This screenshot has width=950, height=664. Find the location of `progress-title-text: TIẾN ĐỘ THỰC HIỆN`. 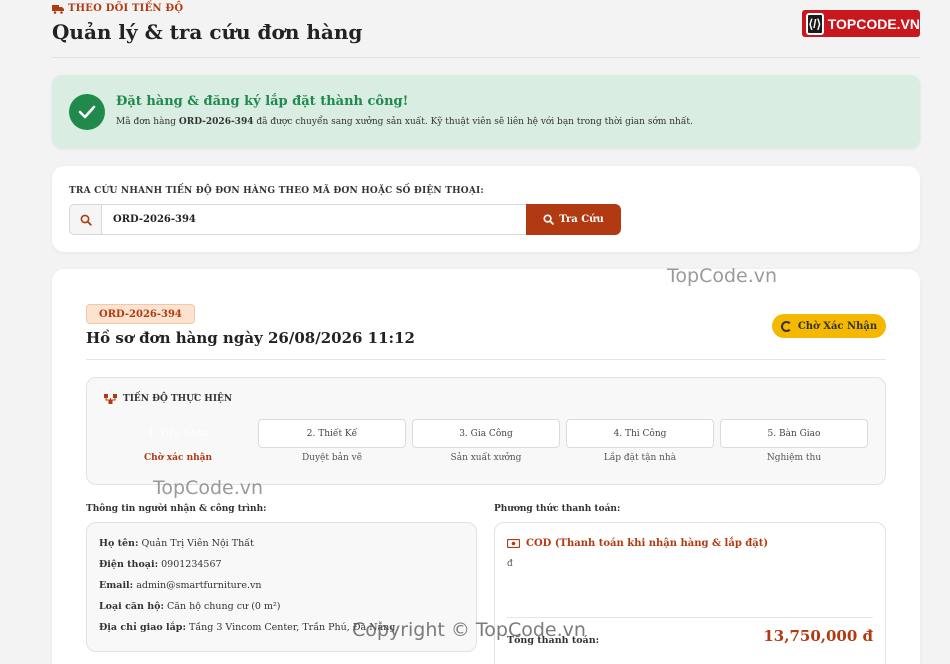

progress-title-text: TIẾN ĐỘ THỰC HIỆN is located at coordinates (178, 399).